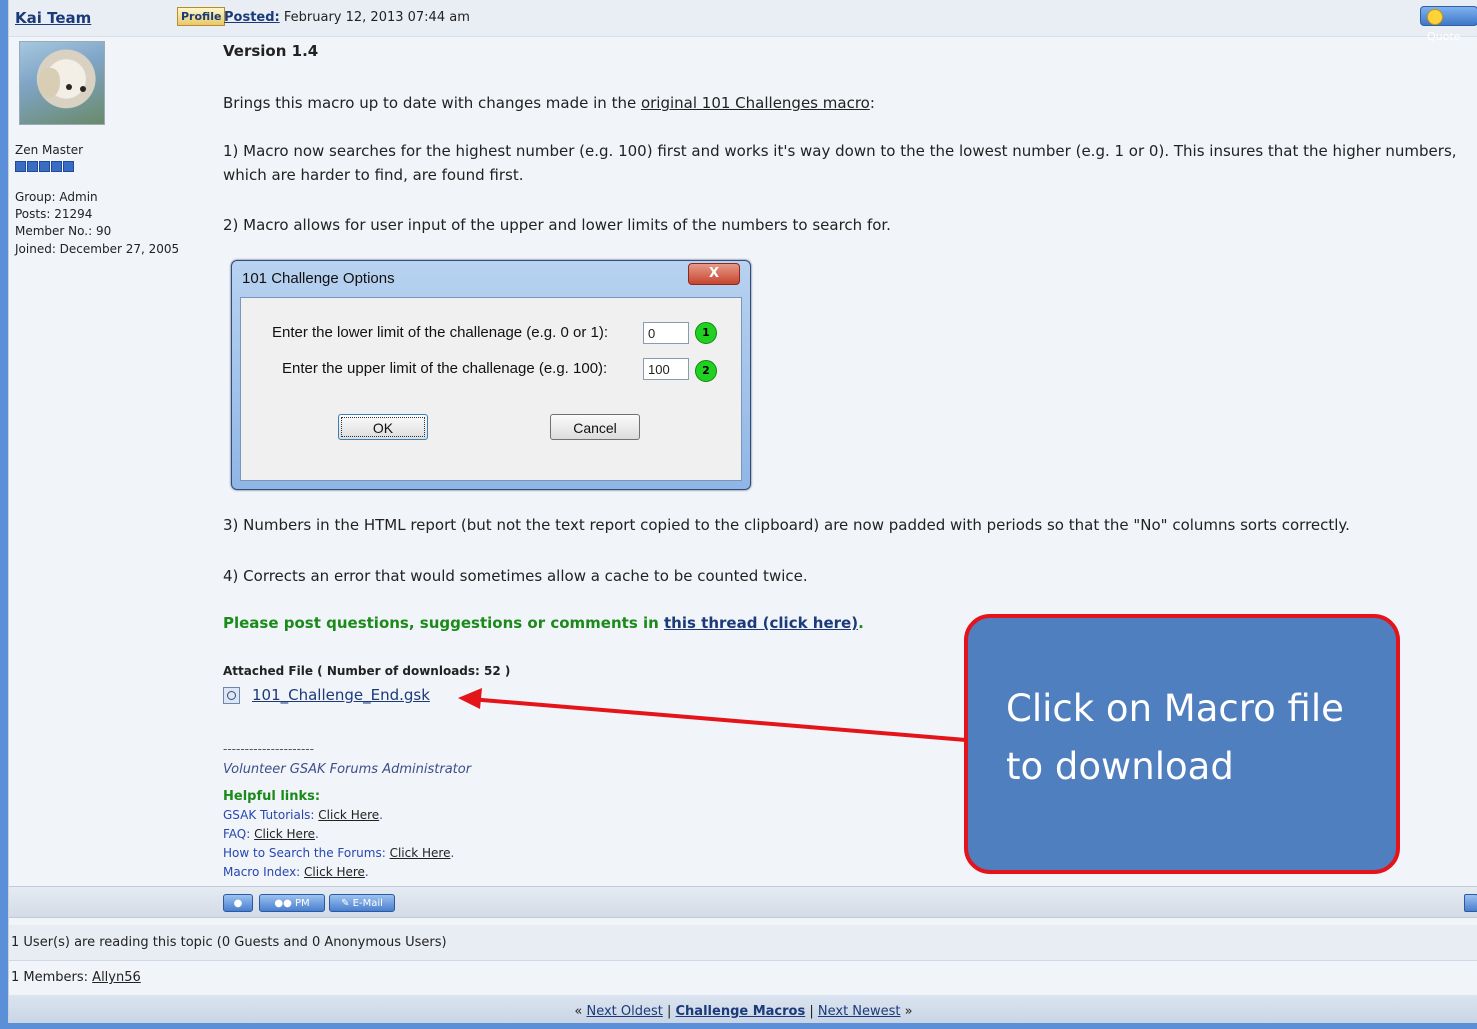 This screenshot has height=1029, width=1477. Describe the element at coordinates (706, 371) in the screenshot. I see `upper-badge: 2` at that location.